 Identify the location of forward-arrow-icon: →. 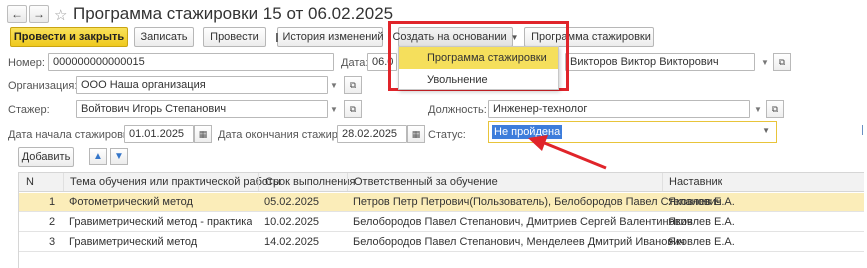
(39, 14).